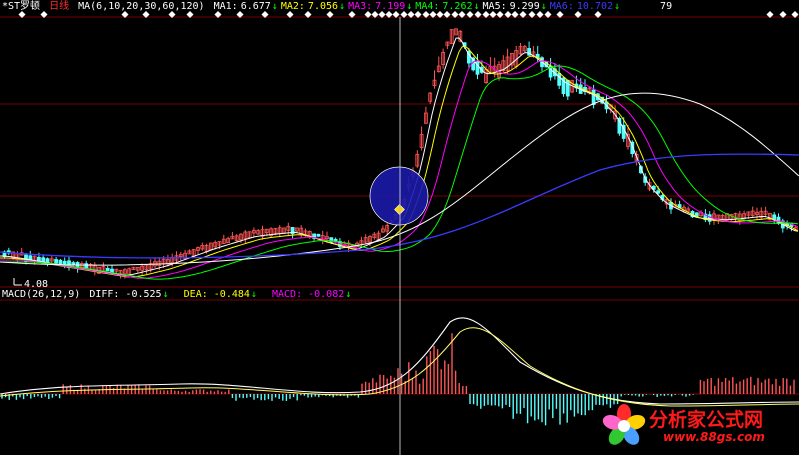 This screenshot has width=799, height=455. Describe the element at coordinates (225, 6) in the screenshot. I see `ma1-label: MA1:` at that location.